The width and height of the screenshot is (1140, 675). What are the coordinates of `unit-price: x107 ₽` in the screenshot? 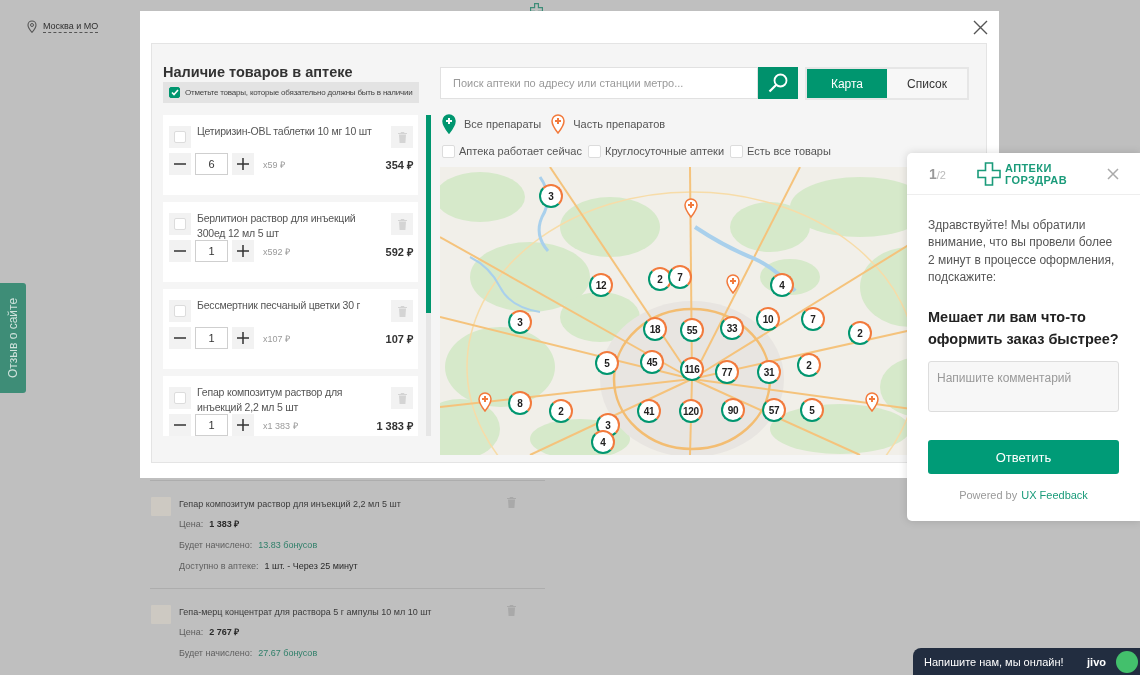 It's located at (277, 338).